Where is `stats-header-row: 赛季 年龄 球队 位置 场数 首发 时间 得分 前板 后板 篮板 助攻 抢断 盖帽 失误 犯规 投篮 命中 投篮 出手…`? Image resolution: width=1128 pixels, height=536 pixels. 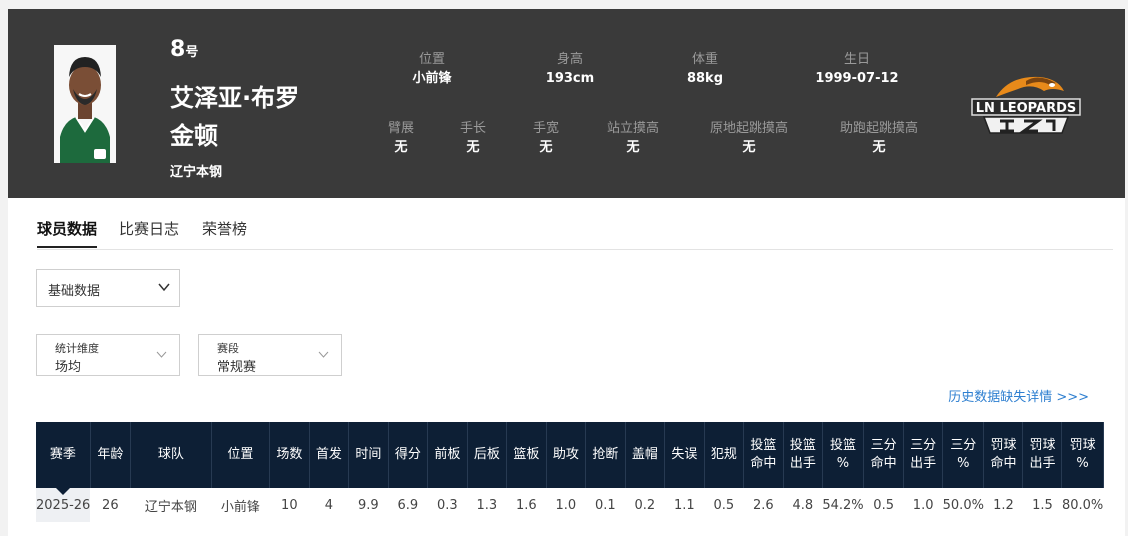
stats-header-row: 赛季 年龄 球队 位置 场数 首发 时间 得分 前板 后板 篮板 助攻 抢断 盖帽 失误 犯规 投篮 命中 投篮 出手… is located at coordinates (570, 455).